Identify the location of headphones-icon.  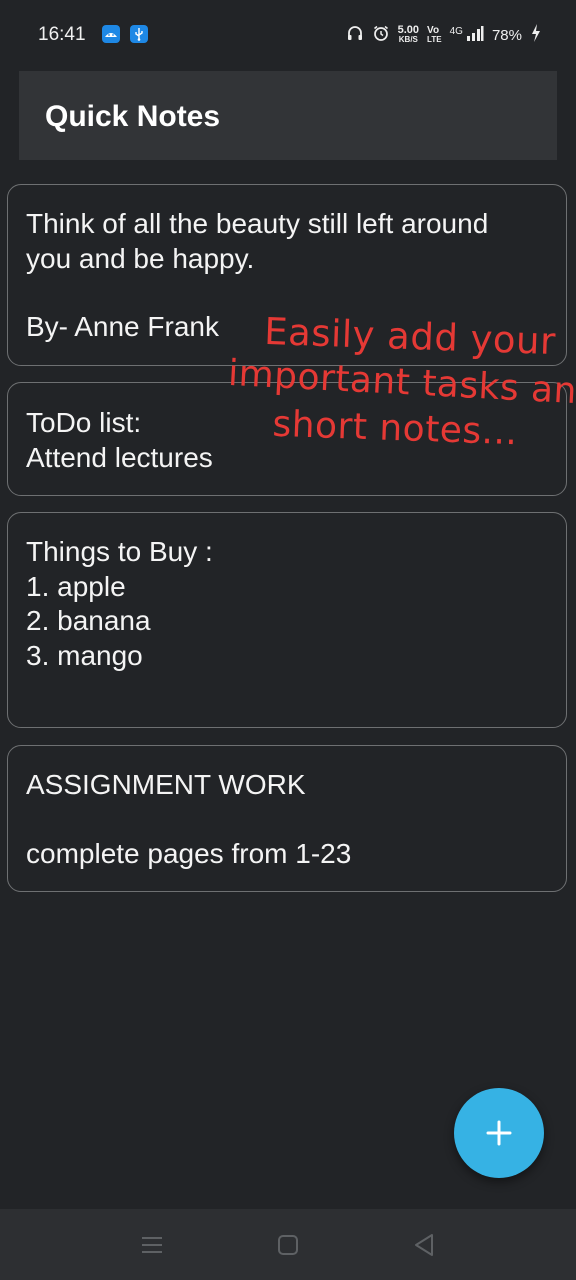
(355, 35).